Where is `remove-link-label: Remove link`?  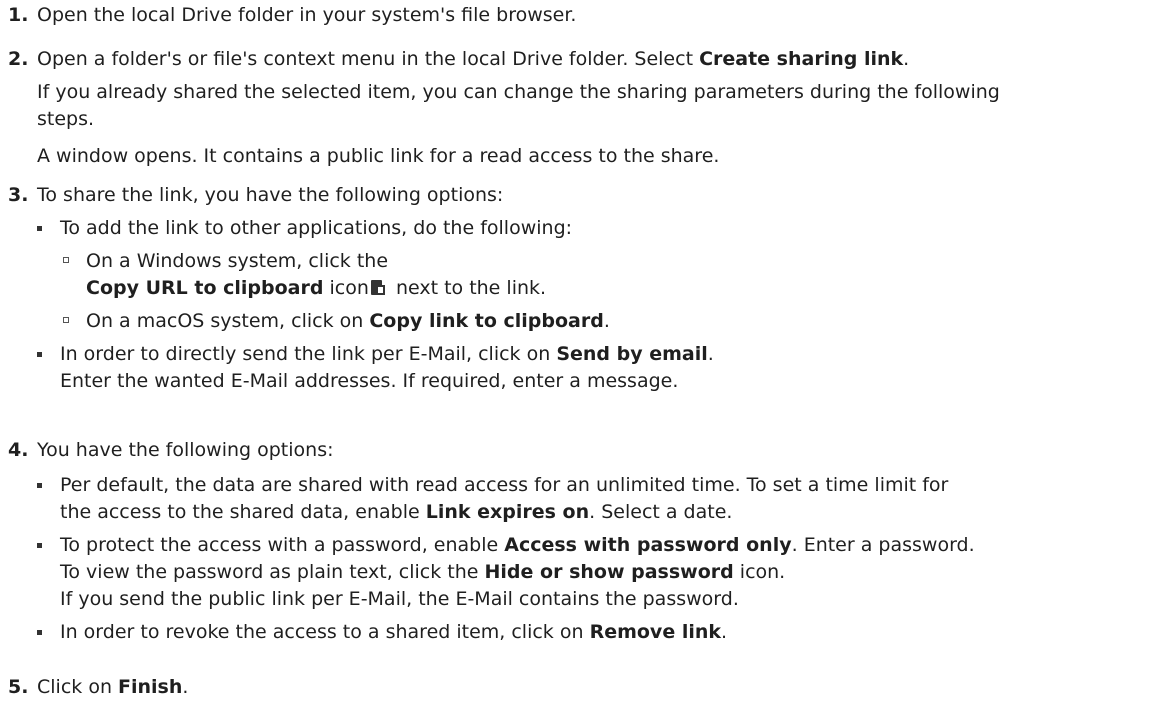
remove-link-label: Remove link is located at coordinates (655, 632).